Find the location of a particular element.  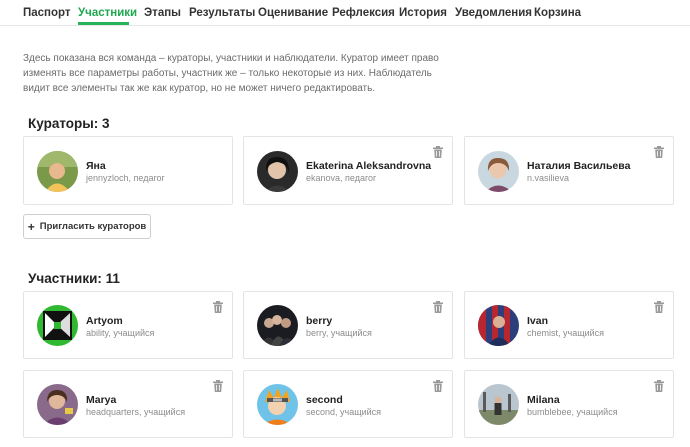

member-name: Ivan is located at coordinates (538, 321).